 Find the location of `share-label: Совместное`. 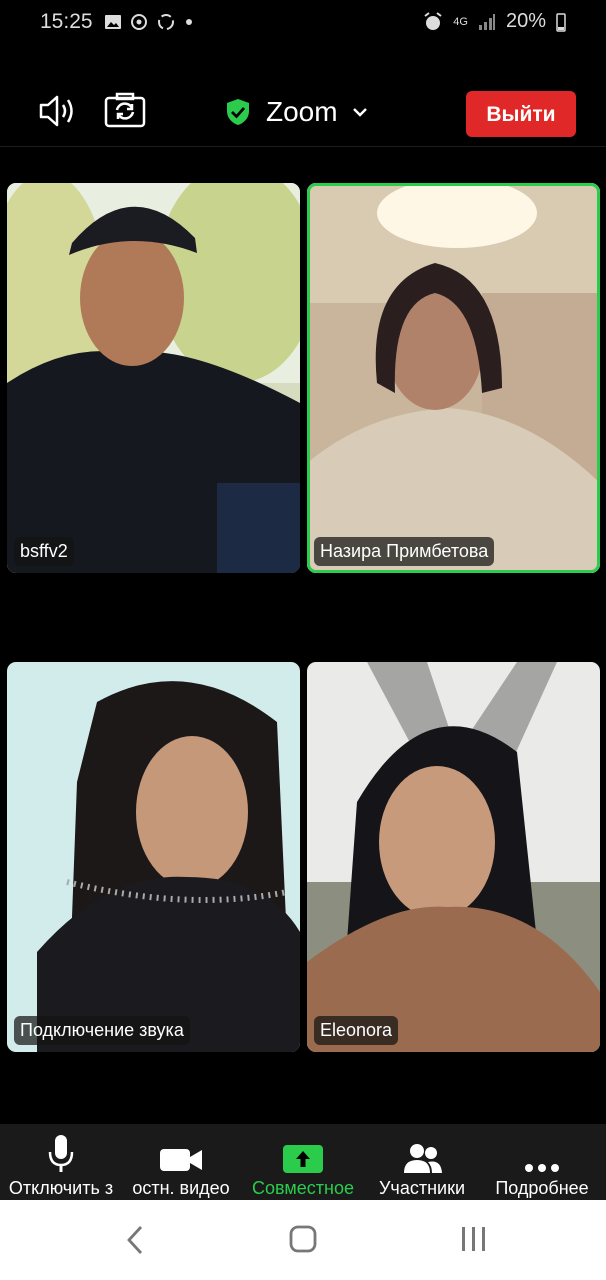

share-label: Совместное is located at coordinates (303, 1188).